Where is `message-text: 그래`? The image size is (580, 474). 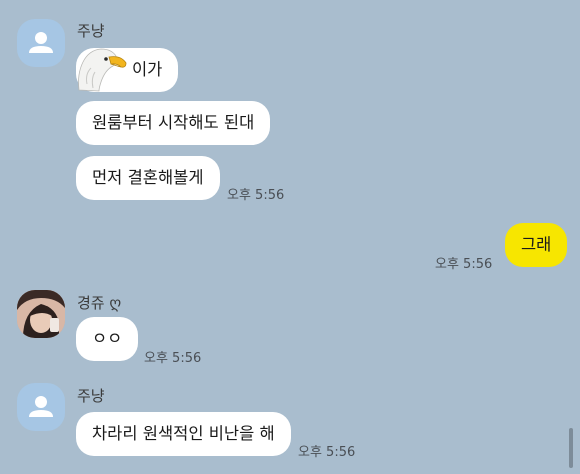
message-text: 그래 is located at coordinates (536, 244).